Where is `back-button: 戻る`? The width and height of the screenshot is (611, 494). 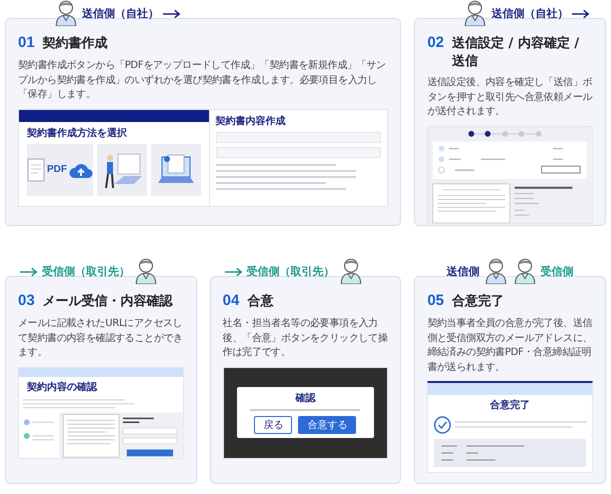 back-button: 戻る is located at coordinates (273, 425).